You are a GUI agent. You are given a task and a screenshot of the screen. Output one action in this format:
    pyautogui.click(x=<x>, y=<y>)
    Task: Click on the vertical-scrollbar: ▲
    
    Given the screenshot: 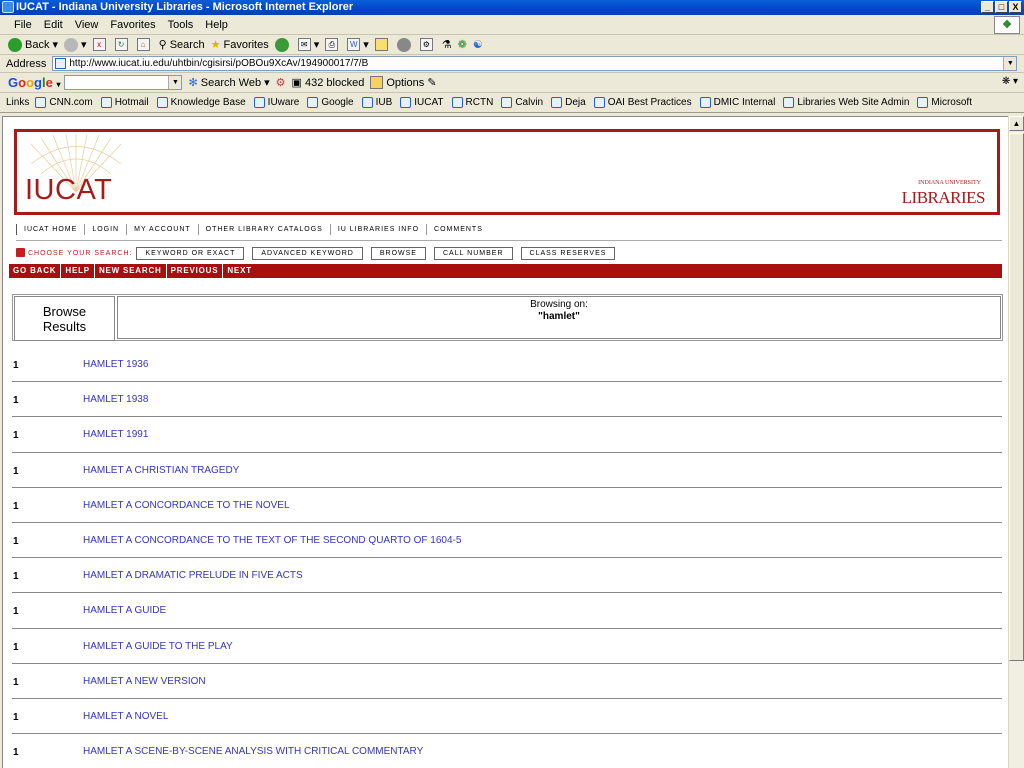 What is the action you would take?
    pyautogui.click(x=1016, y=442)
    